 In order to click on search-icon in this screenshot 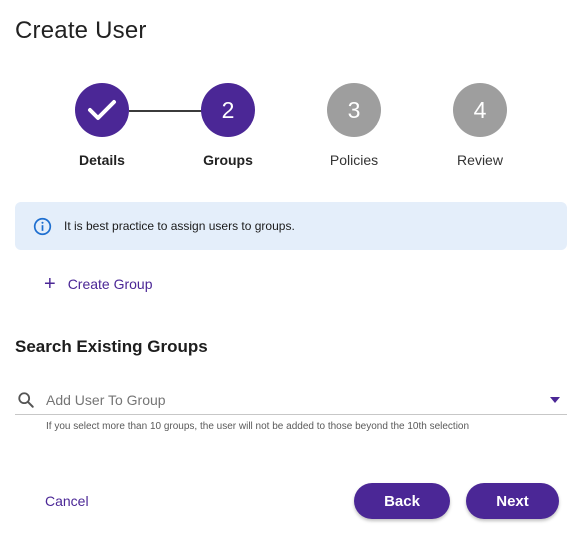, I will do `click(26, 400)`.